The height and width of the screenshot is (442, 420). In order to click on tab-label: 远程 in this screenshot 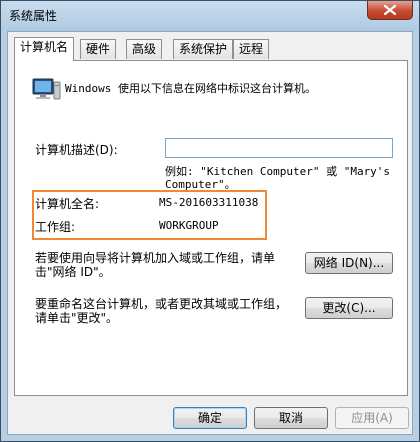, I will do `click(251, 49)`.